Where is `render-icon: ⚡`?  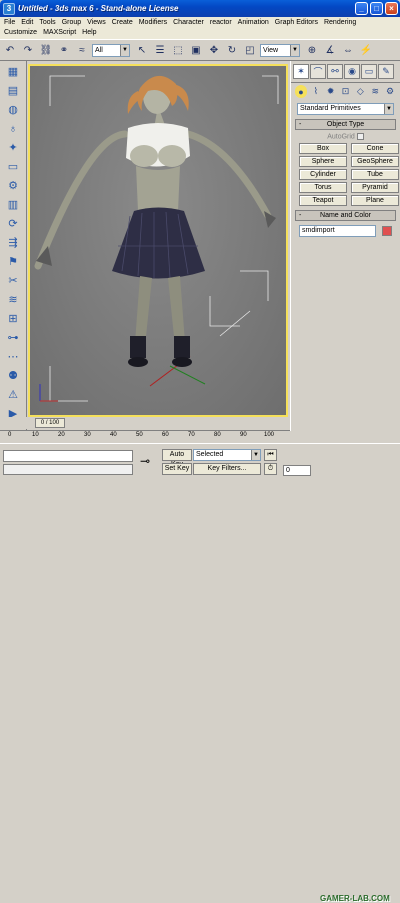
render-icon: ⚡ is located at coordinates (366, 50).